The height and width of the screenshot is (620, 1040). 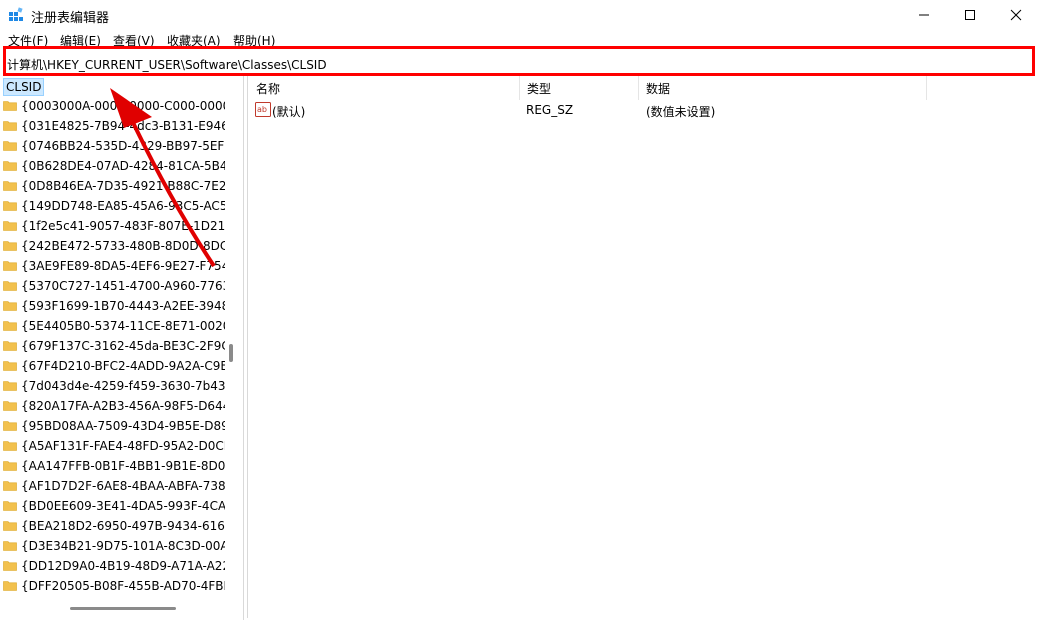 I want to click on tree-item: {67F4D210-BFC2-4ADD-9A2A-C9B9, so click(x=114, y=366).